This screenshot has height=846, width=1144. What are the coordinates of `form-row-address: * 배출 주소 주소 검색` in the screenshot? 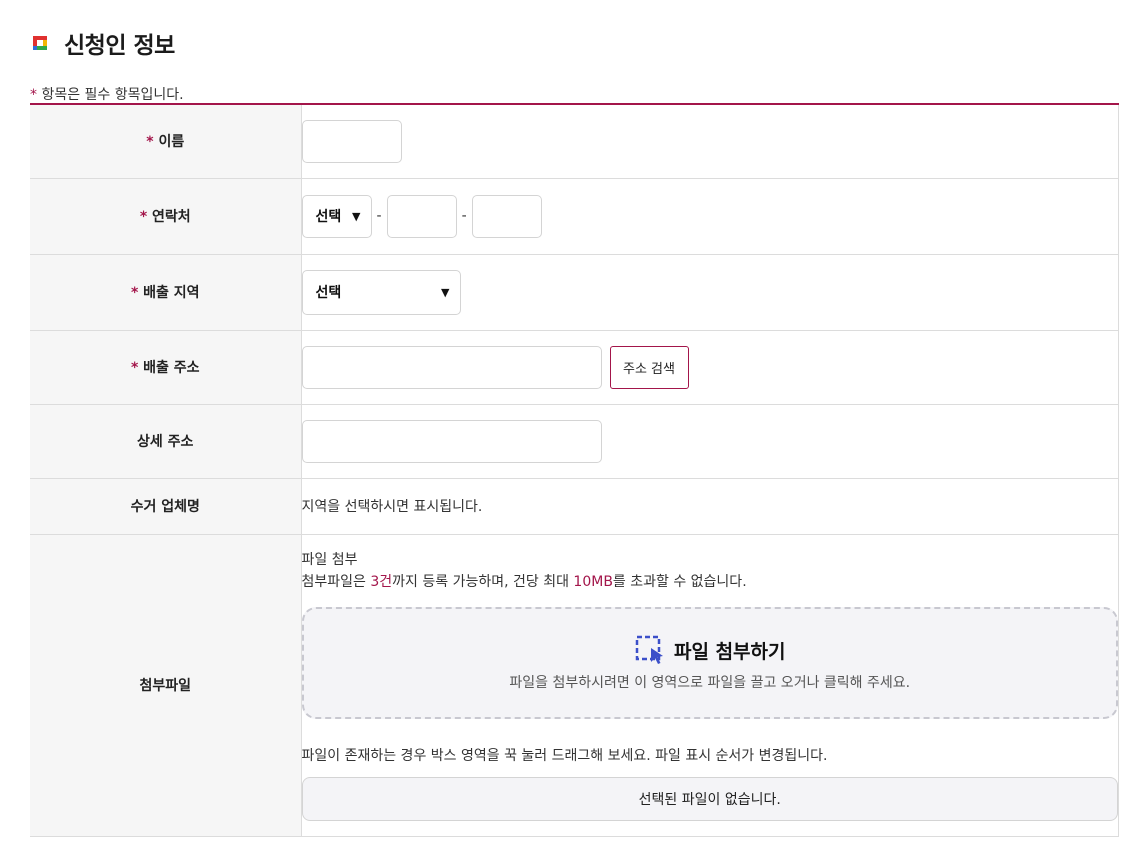 It's located at (574, 367).